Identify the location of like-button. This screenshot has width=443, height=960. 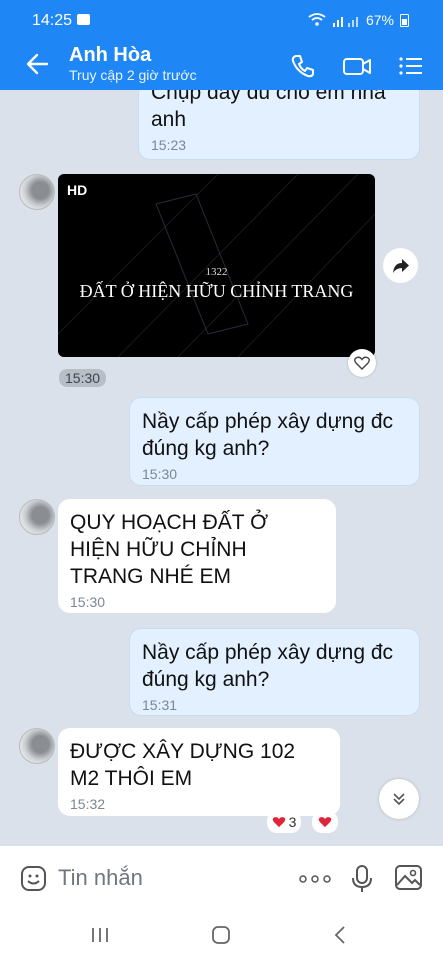
(362, 363).